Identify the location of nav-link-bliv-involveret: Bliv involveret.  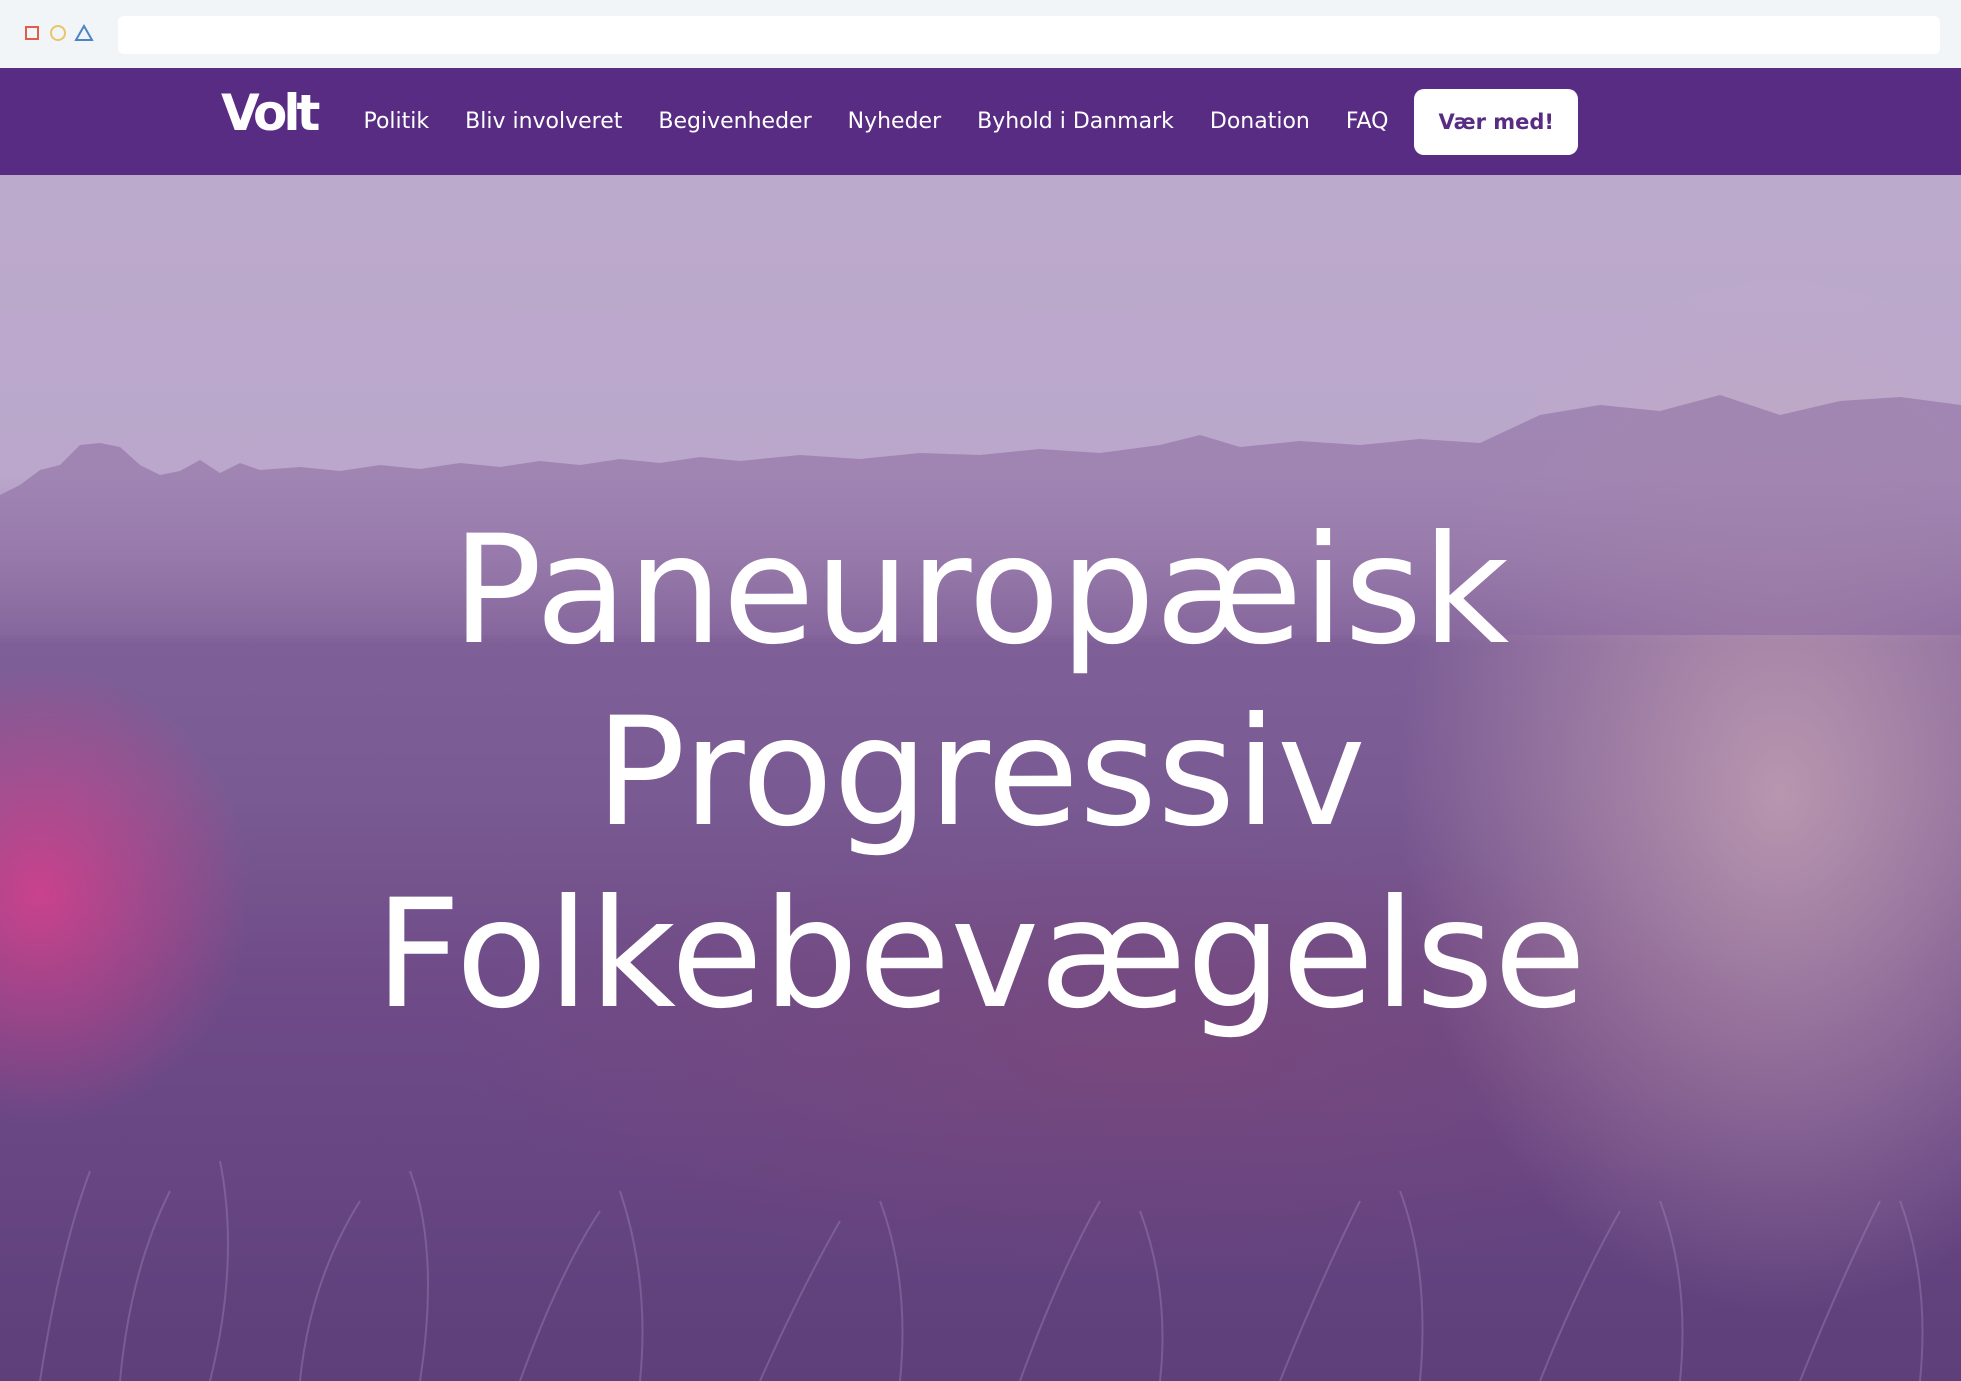
(543, 121).